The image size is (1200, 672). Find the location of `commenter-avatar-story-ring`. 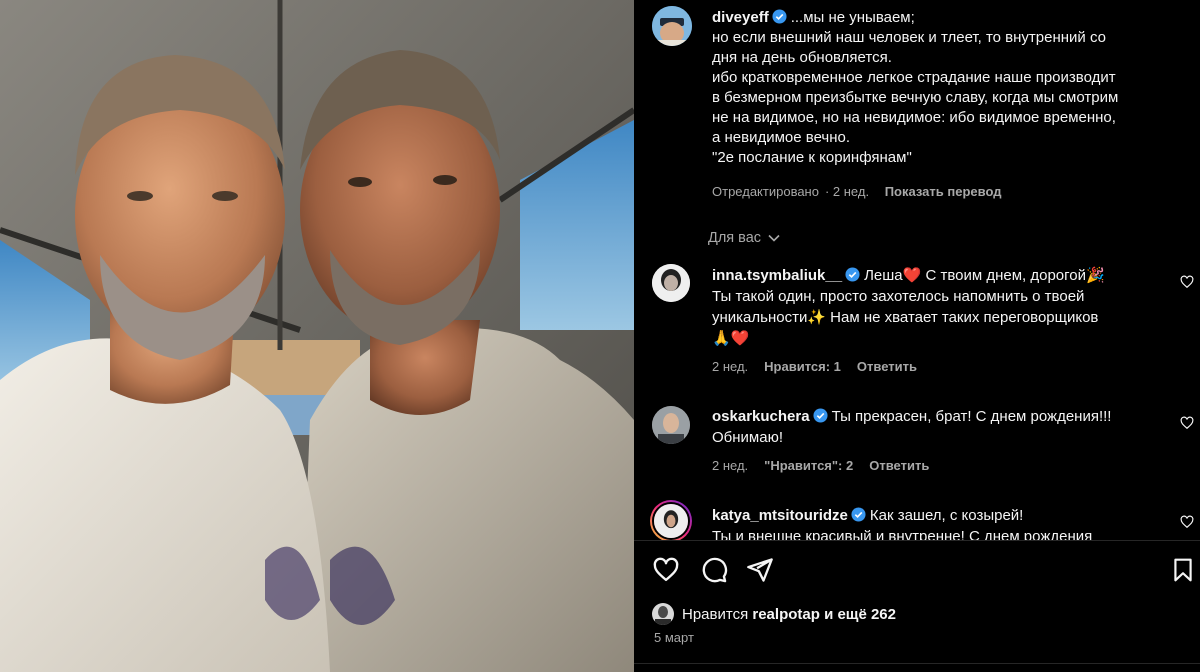

commenter-avatar-story-ring is located at coordinates (671, 520).